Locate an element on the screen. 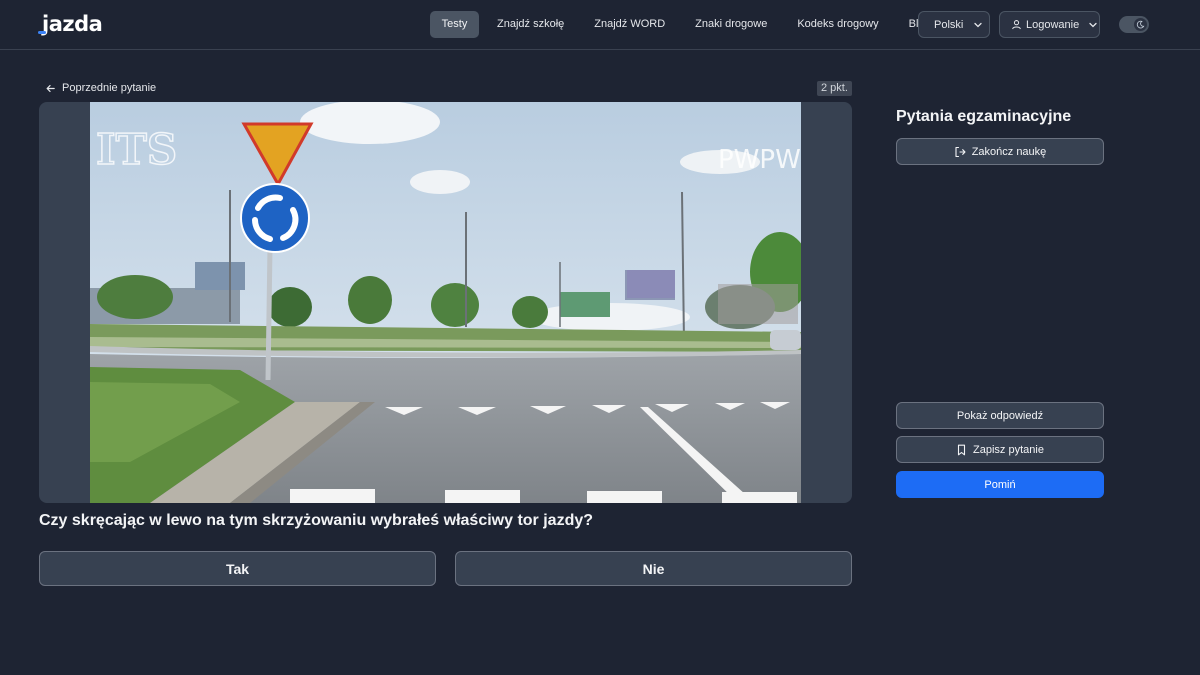 This screenshot has width=1200, height=675. show-answer-button: Pokaż odpowiedź is located at coordinates (1000, 415).